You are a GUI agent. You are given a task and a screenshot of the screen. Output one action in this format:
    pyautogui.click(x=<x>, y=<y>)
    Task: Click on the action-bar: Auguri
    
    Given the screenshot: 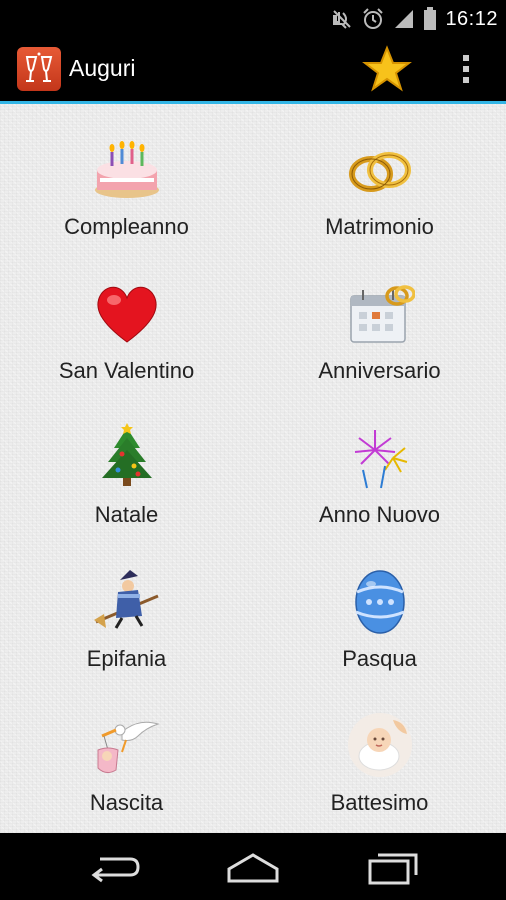 What is the action you would take?
    pyautogui.click(x=253, y=70)
    